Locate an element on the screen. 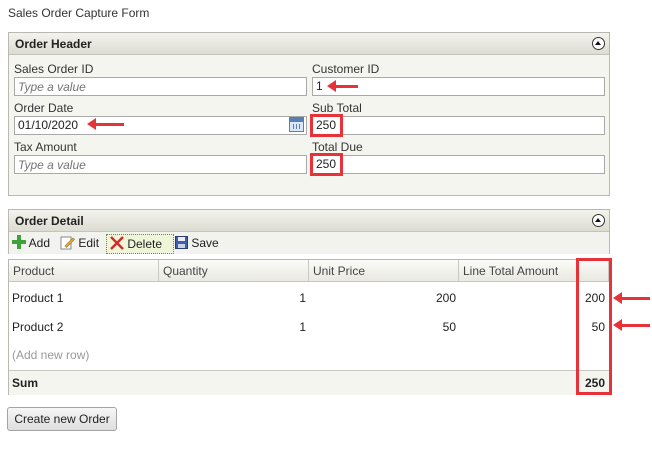 The width and height of the screenshot is (652, 455). delete-x-icon is located at coordinates (117, 243).